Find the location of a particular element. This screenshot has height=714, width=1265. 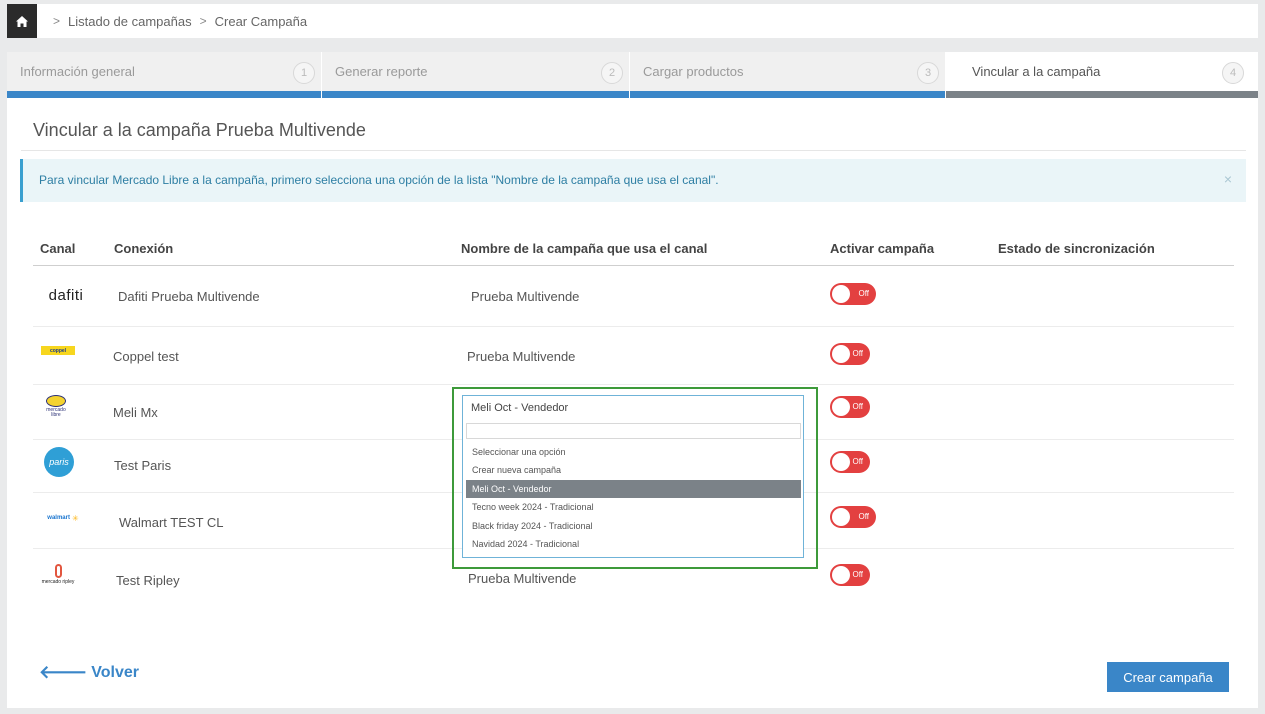

back-button: 🡐 Volver is located at coordinates (89, 672).